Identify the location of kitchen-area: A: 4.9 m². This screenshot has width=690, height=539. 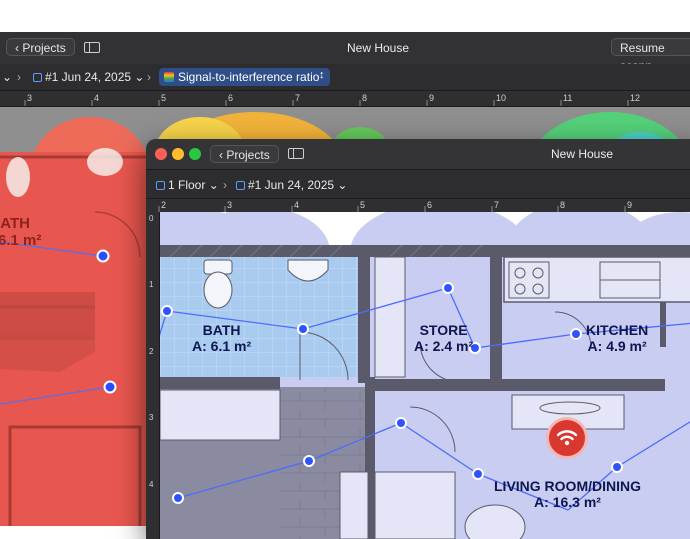
(617, 346).